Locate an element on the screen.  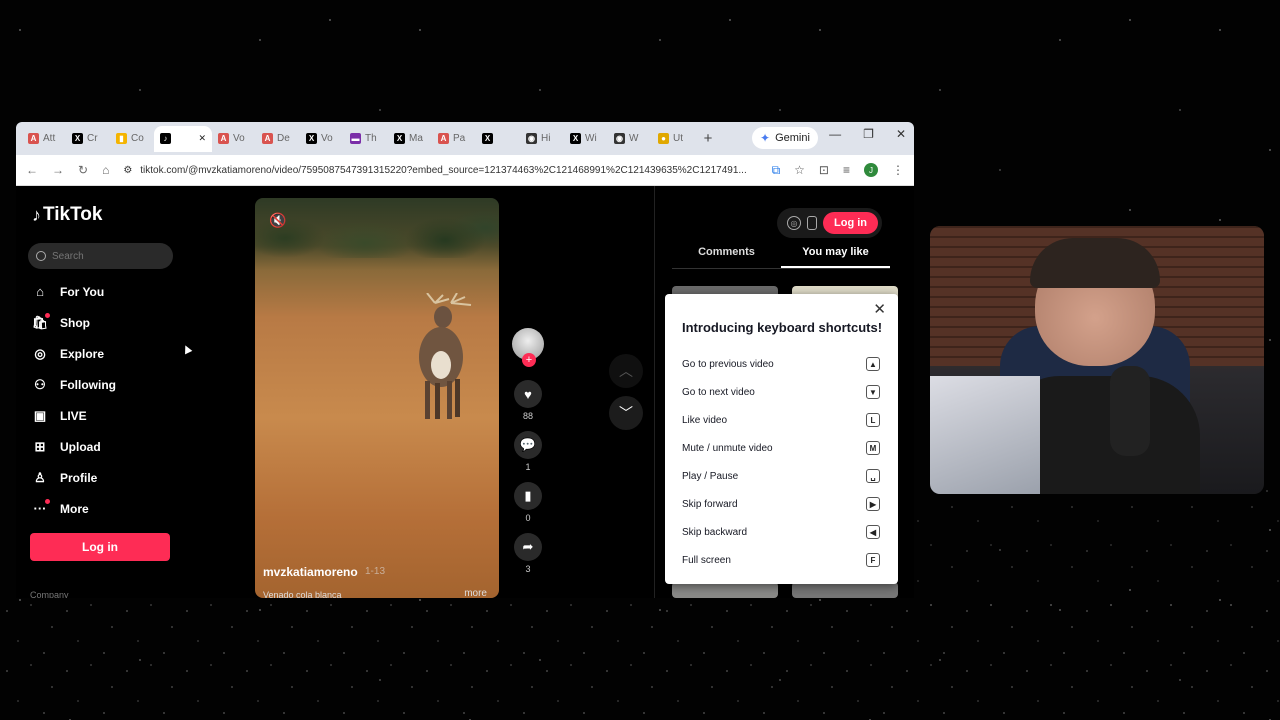
microphone is located at coordinates (1130, 411).